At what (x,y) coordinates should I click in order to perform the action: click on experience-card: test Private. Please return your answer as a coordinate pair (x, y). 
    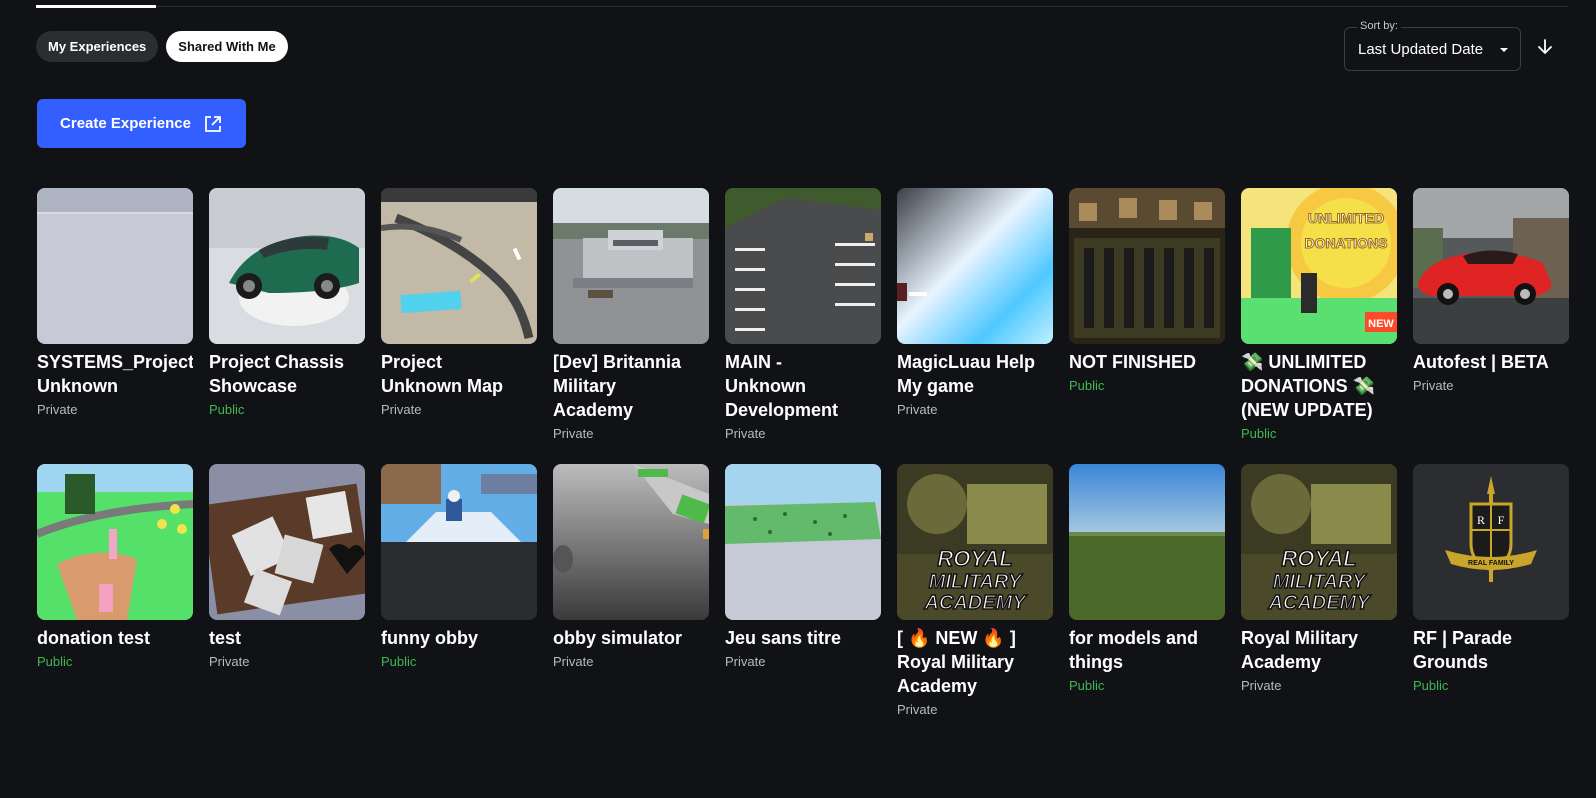
    Looking at the image, I should click on (287, 597).